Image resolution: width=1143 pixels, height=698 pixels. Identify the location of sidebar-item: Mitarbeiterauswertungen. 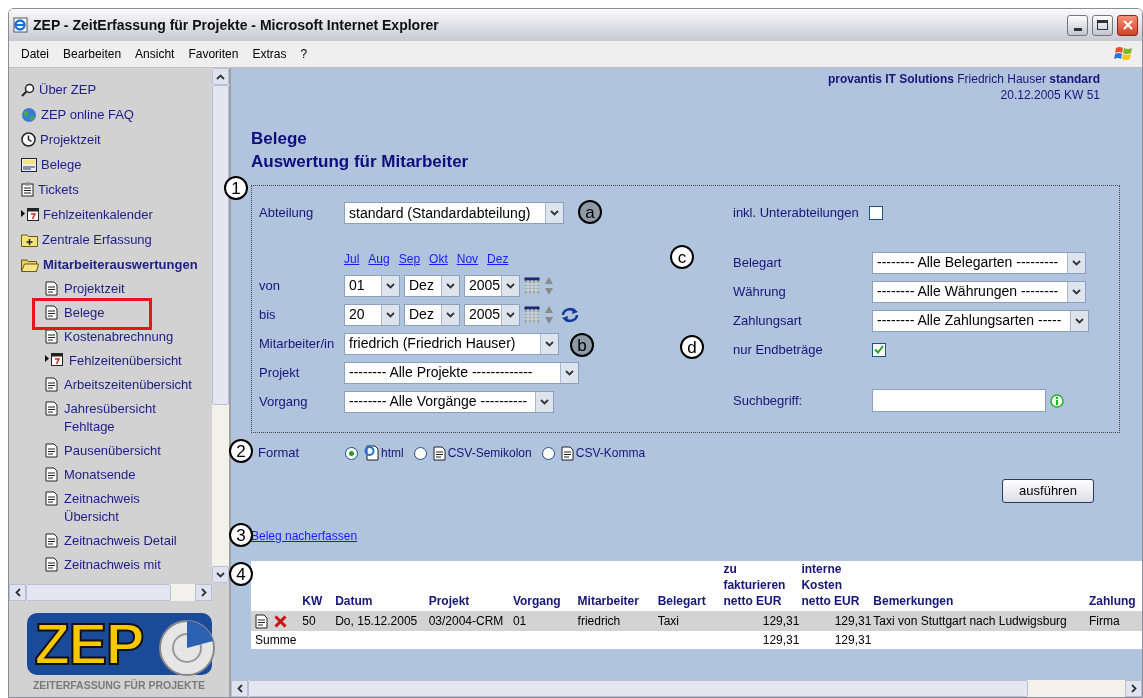
(120, 264).